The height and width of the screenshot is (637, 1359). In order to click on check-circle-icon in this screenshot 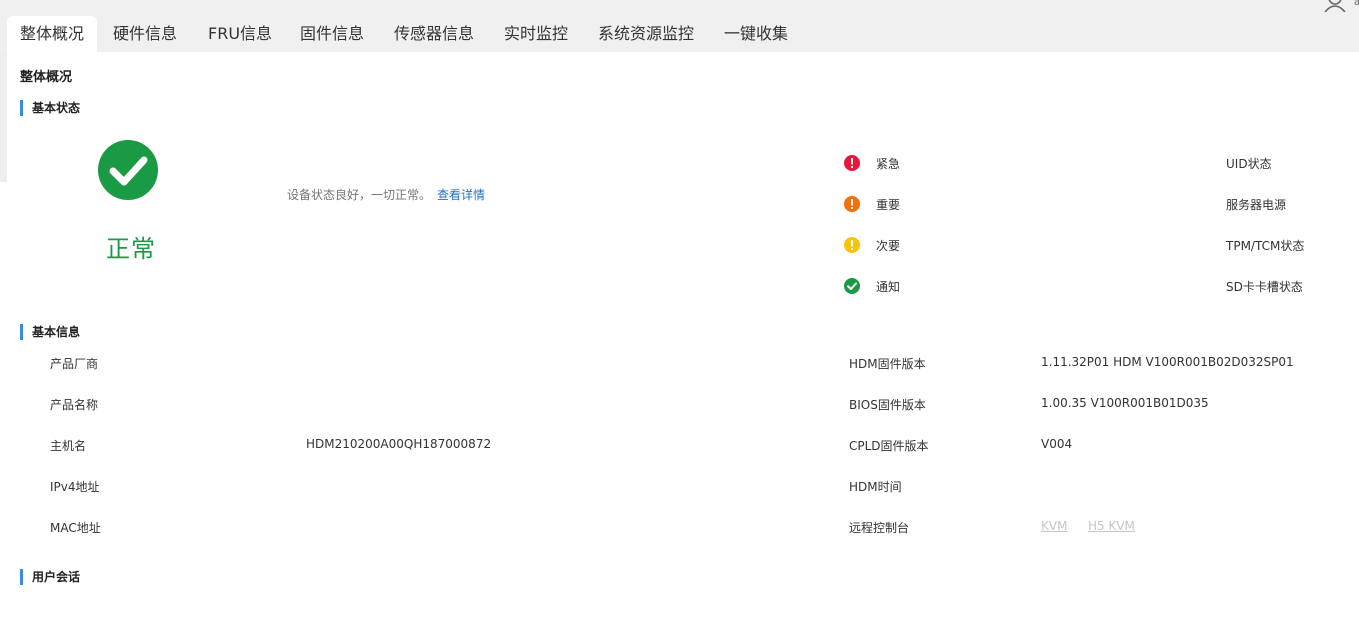, I will do `click(128, 170)`.